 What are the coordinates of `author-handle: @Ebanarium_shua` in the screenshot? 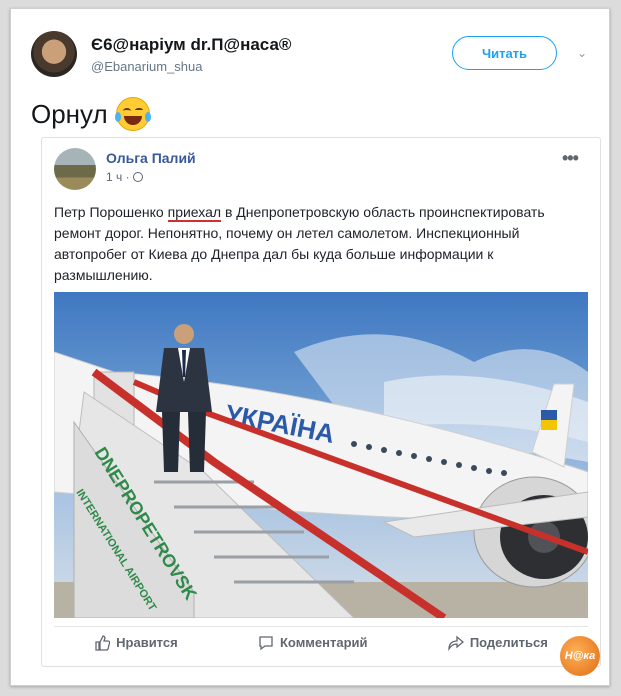 It's located at (146, 66).